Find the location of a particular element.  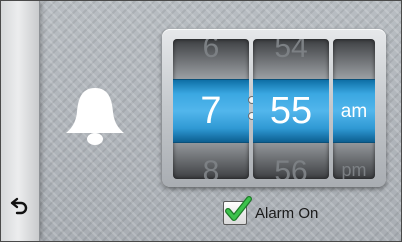

hour-wheel: 6 7 8 is located at coordinates (211, 109).